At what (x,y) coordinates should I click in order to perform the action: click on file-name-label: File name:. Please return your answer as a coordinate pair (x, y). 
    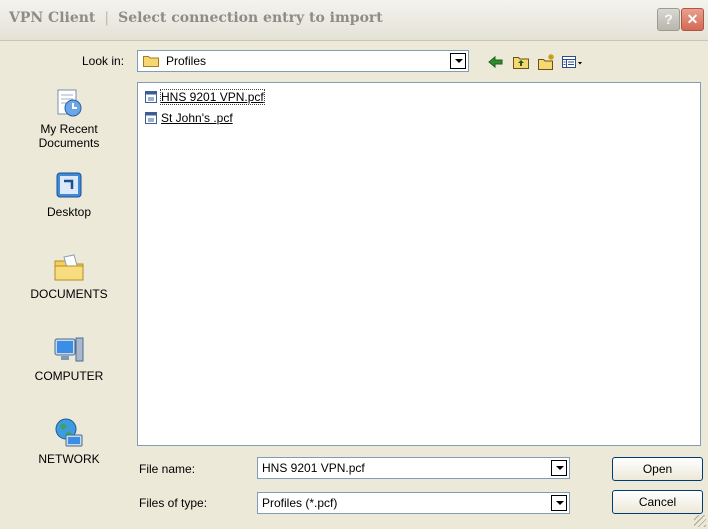
    Looking at the image, I should click on (167, 469).